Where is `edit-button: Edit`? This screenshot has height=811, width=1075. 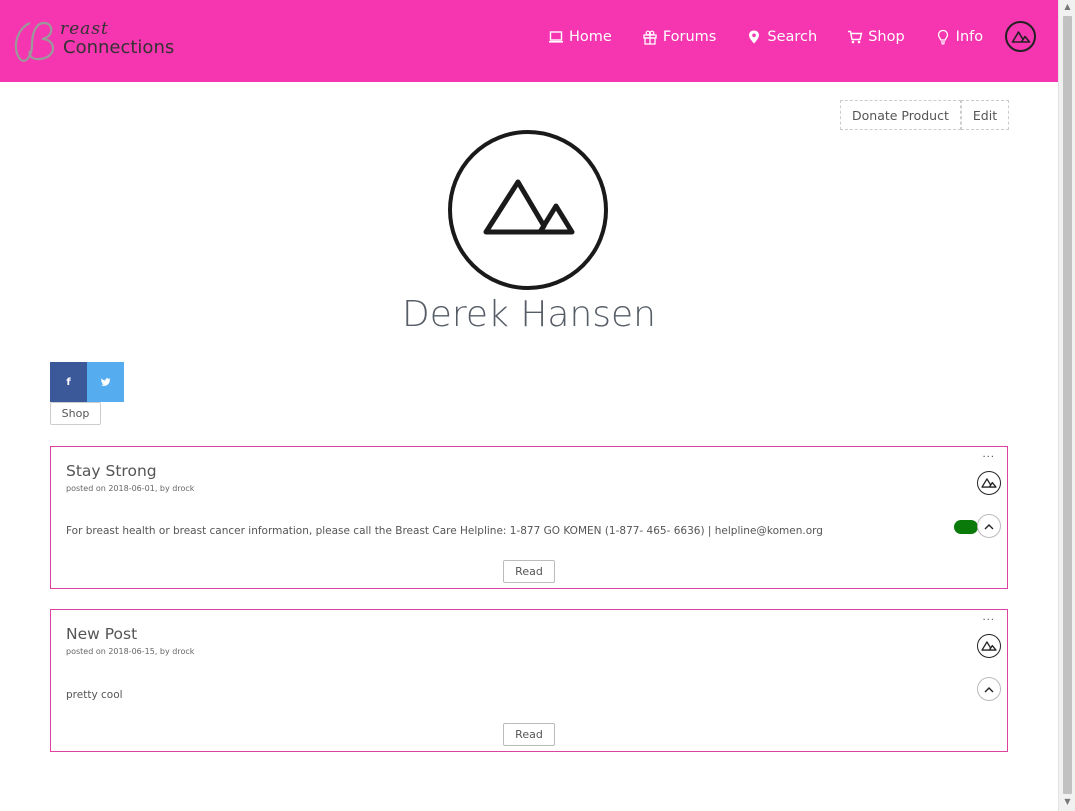
edit-button: Edit is located at coordinates (985, 115).